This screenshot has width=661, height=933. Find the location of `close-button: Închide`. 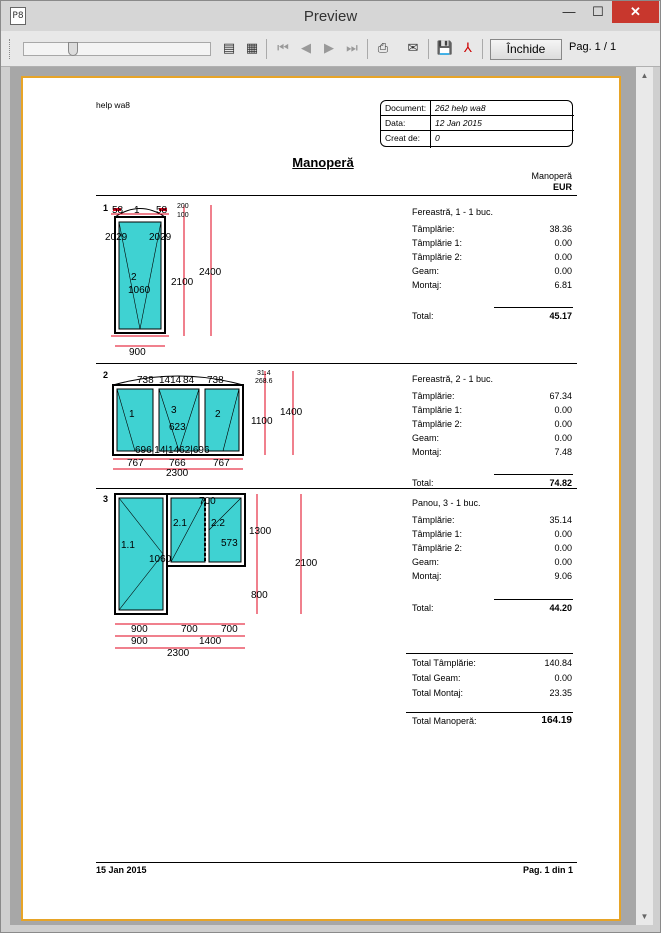

close-button: Închide is located at coordinates (526, 49).